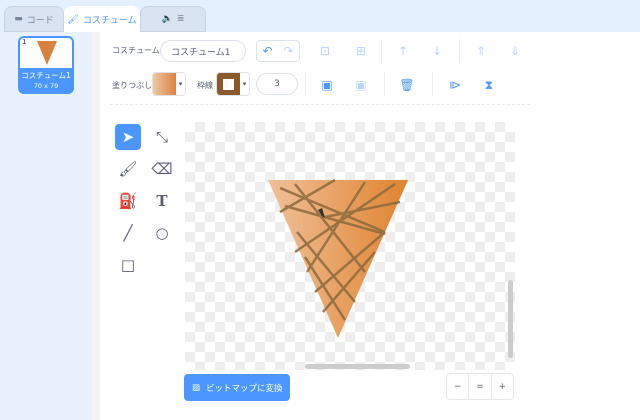 This screenshot has height=420, width=640. I want to click on fill-color-picker: ▾, so click(169, 84).